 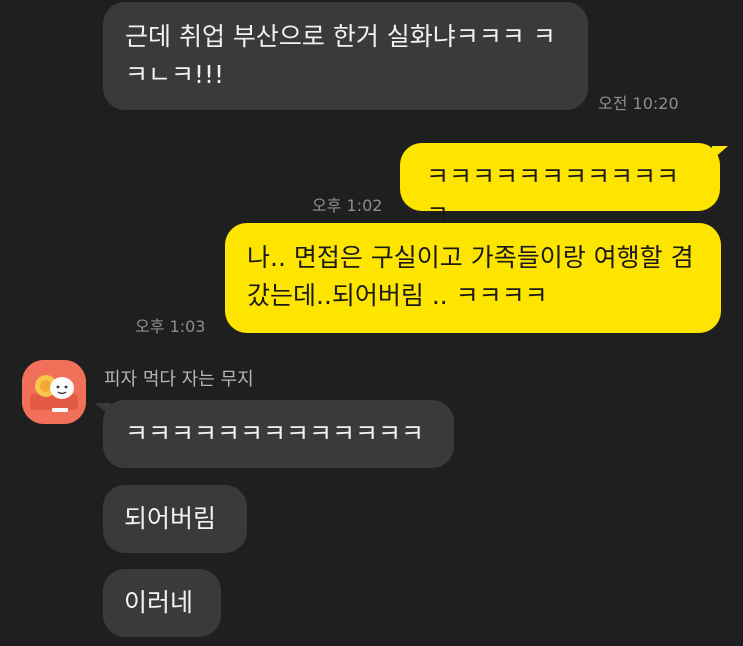 I want to click on muzi-pizza-avatar-icon, so click(x=54, y=392).